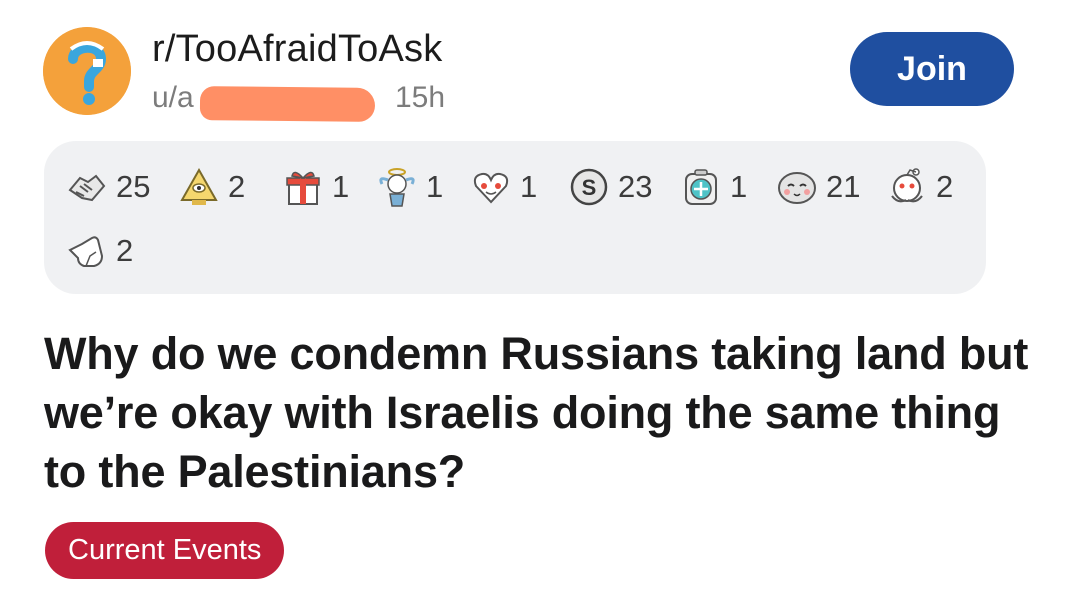  What do you see at coordinates (818, 187) in the screenshot?
I see `award-item: 21` at bounding box center [818, 187].